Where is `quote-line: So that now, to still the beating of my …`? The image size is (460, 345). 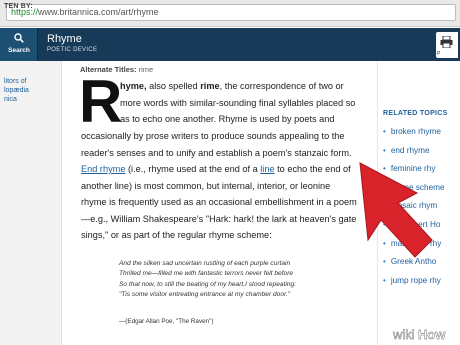
quote-line: So that now, to still the beating of my … is located at coordinates (208, 284).